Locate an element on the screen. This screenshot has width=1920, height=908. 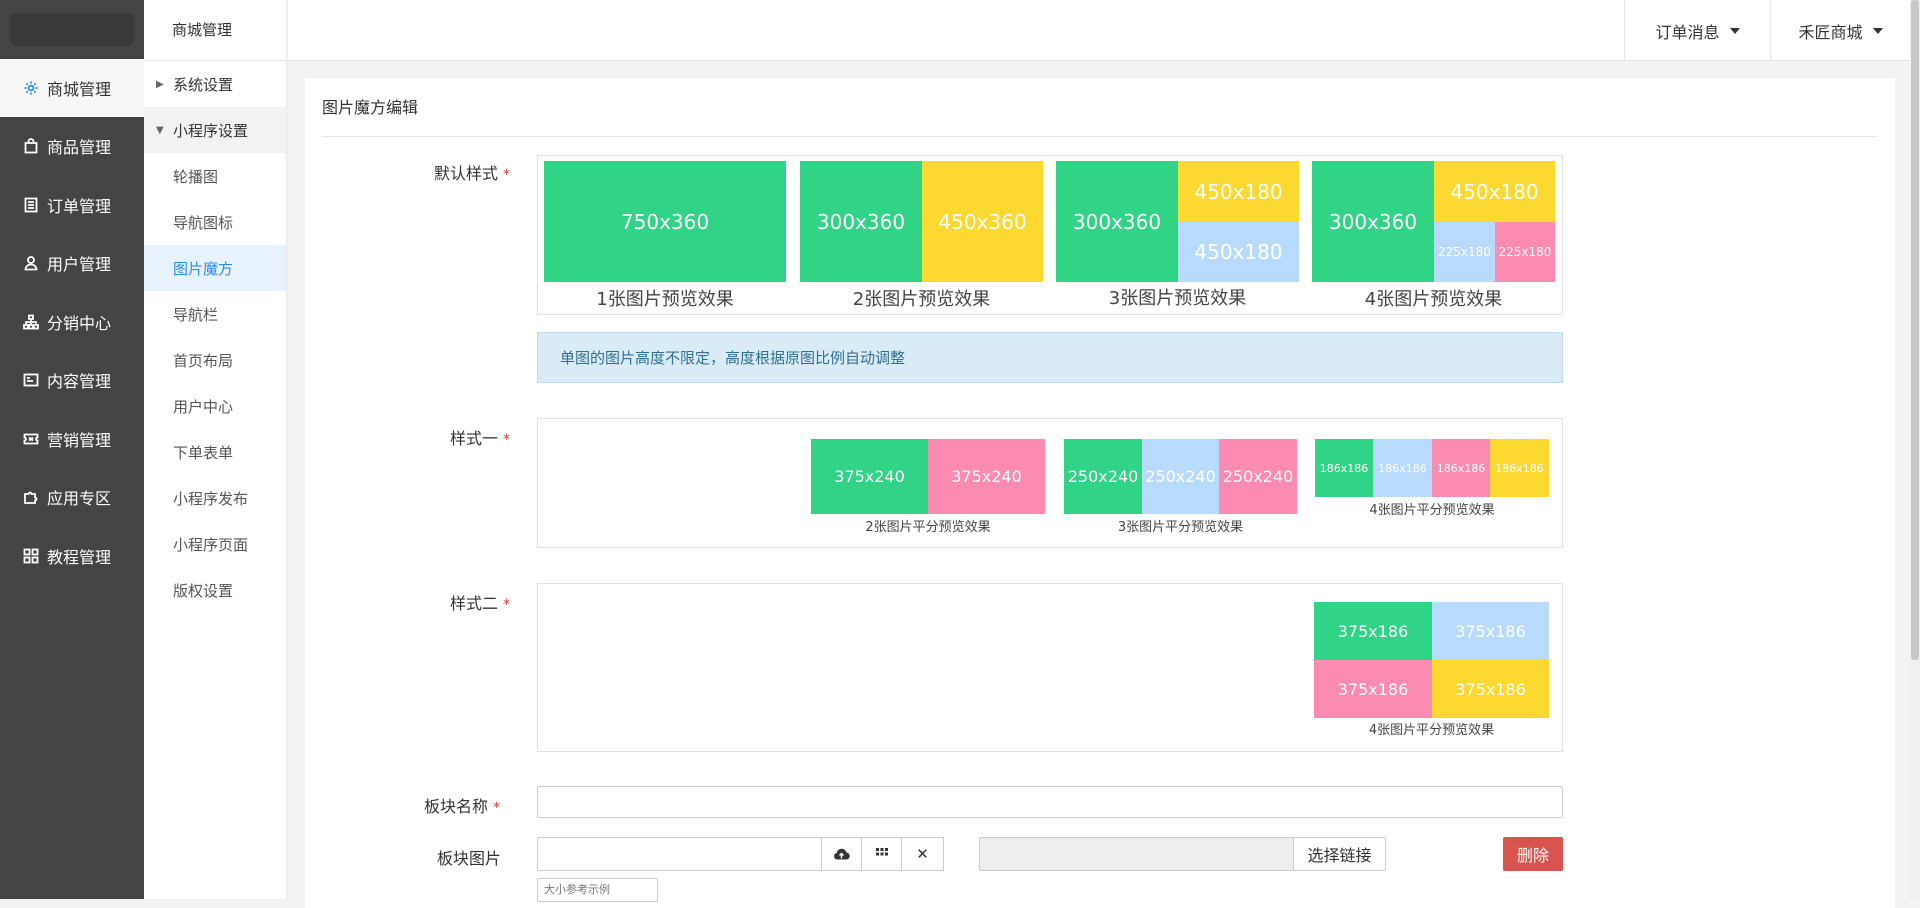
list-icon is located at coordinates (31, 205).